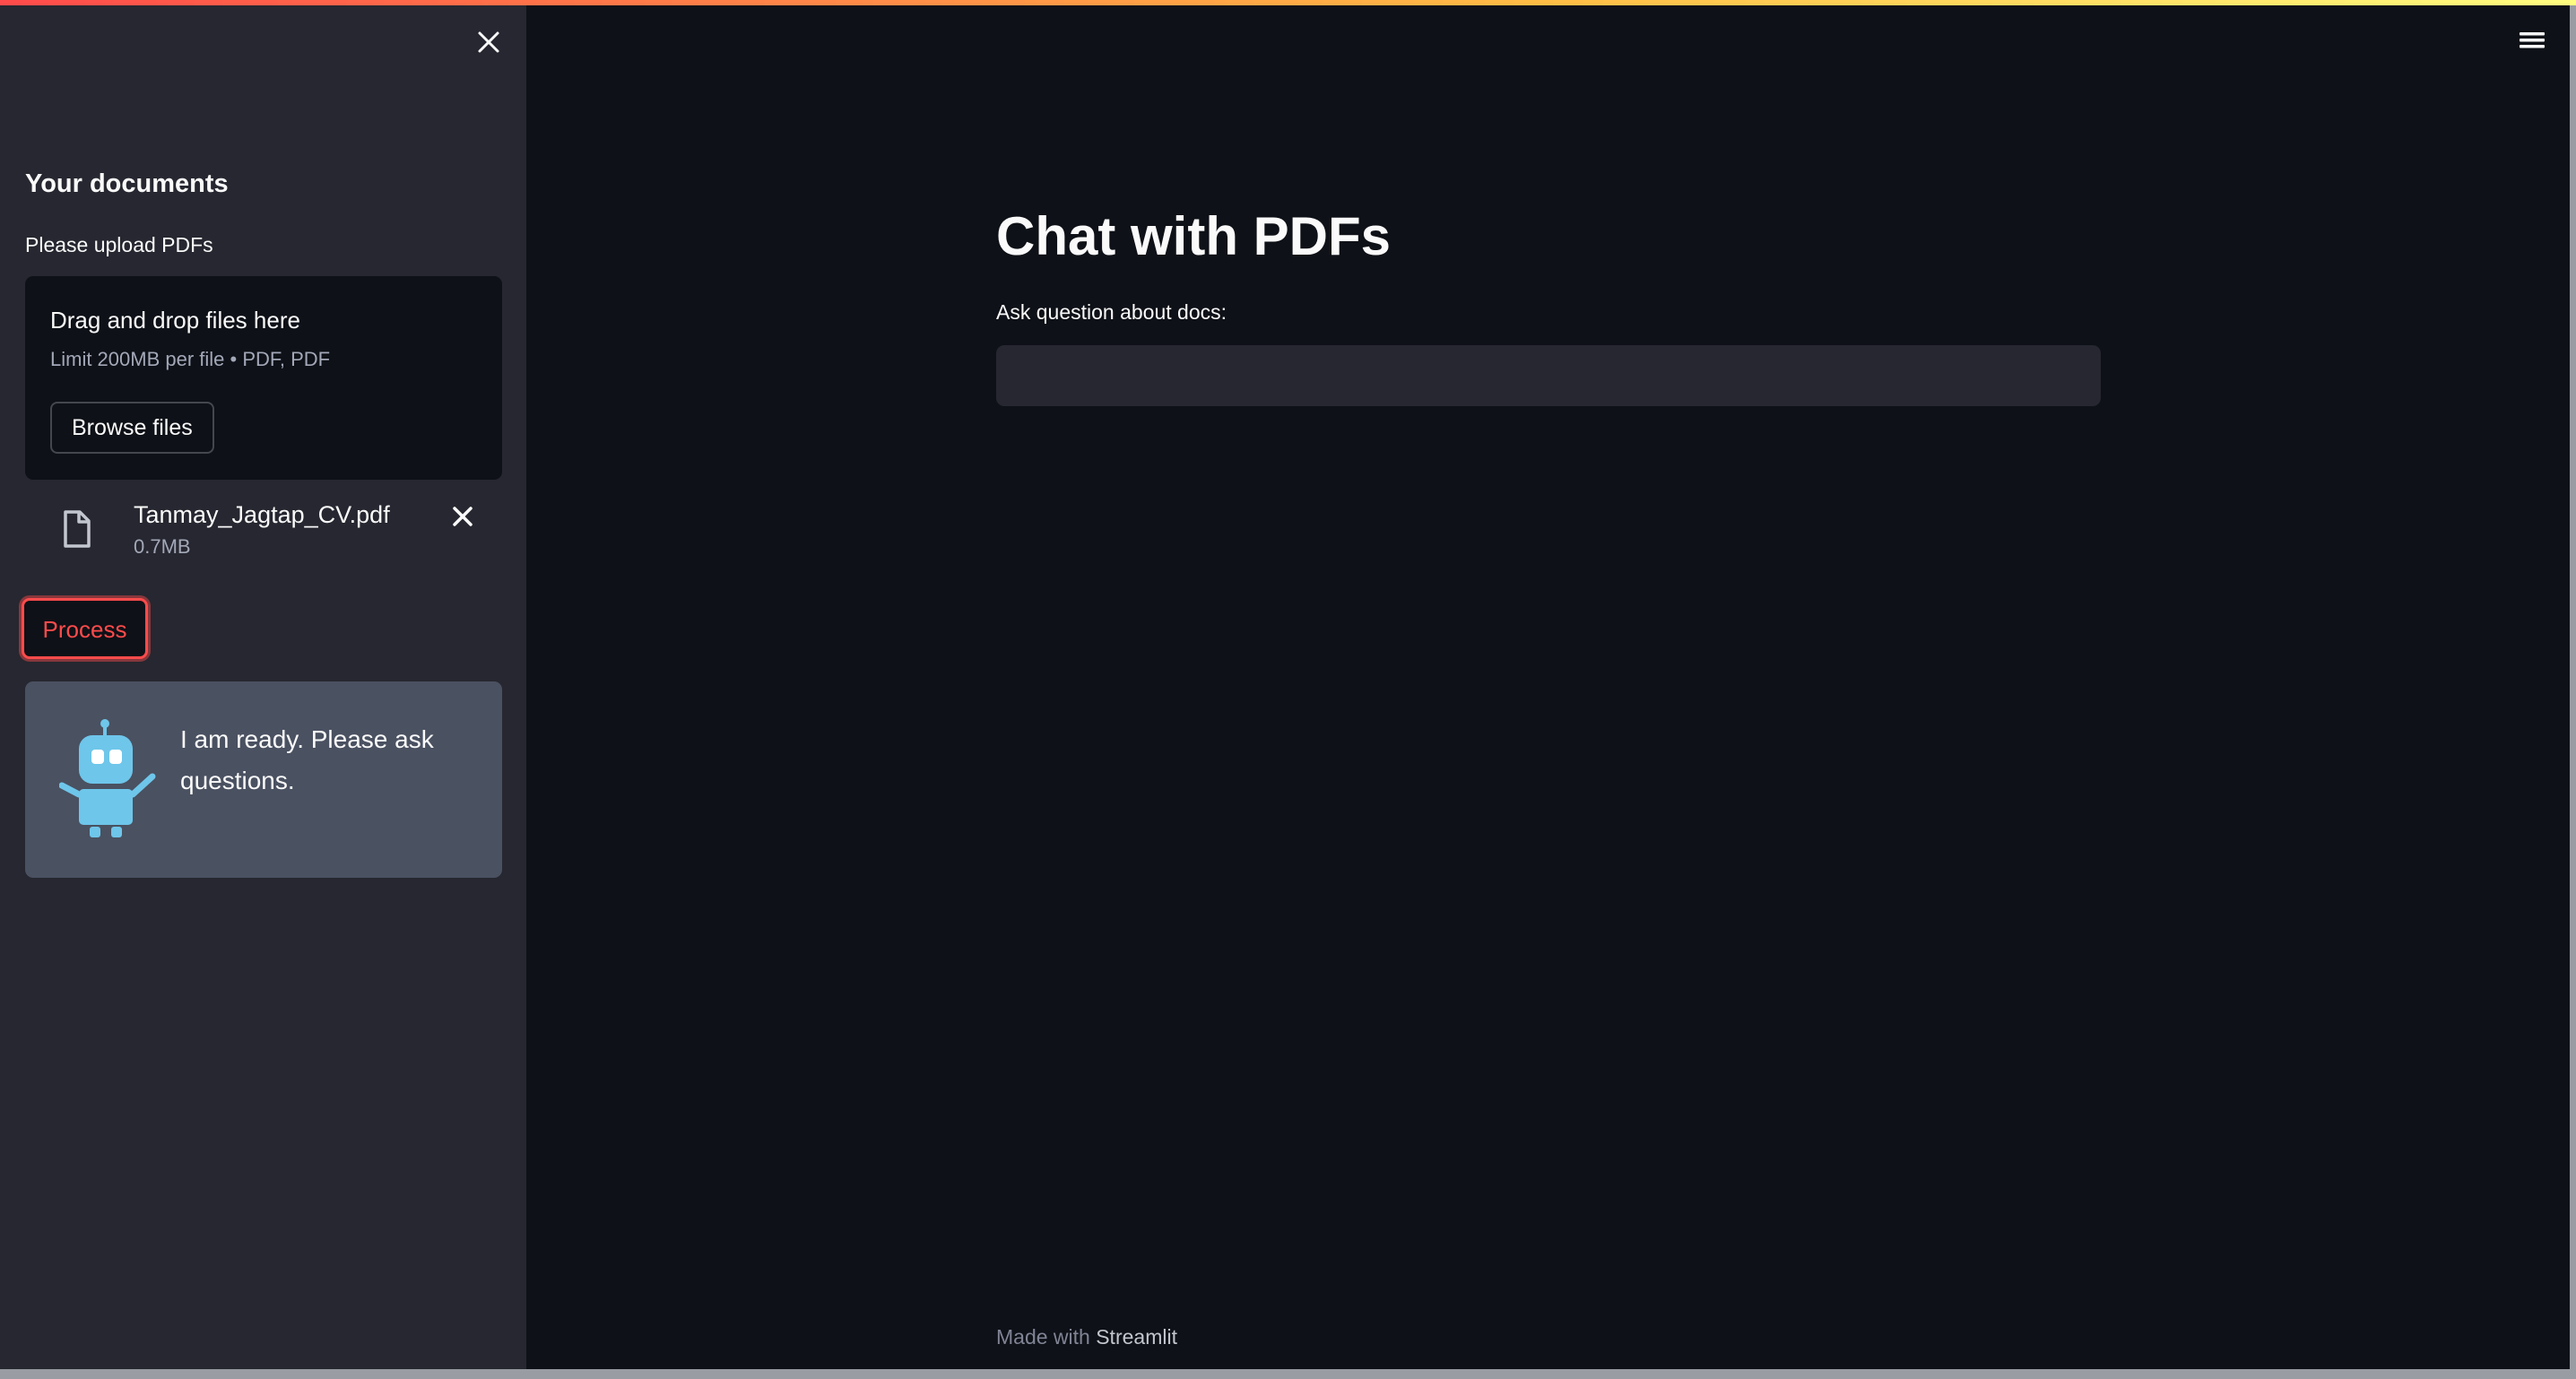 This screenshot has width=2576, height=1379. I want to click on uploaded-file-item: Tanmay_Jagtap_CV.pdf 0.7MB, so click(263, 527).